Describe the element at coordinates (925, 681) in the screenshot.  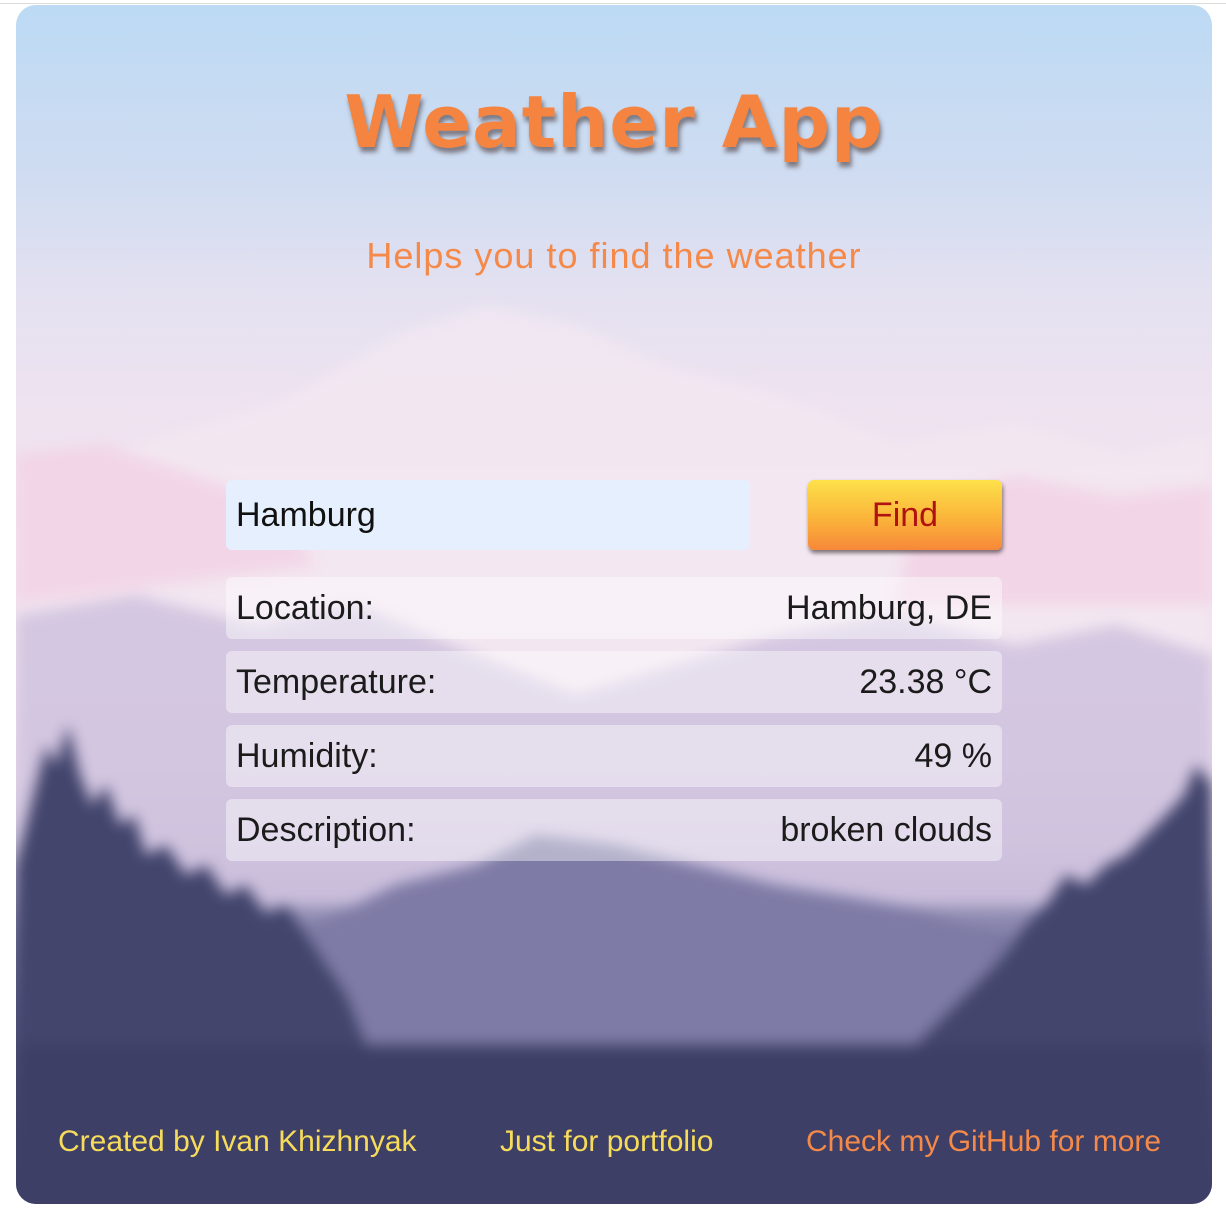
I see `temperature-value: 23.38 °C` at that location.